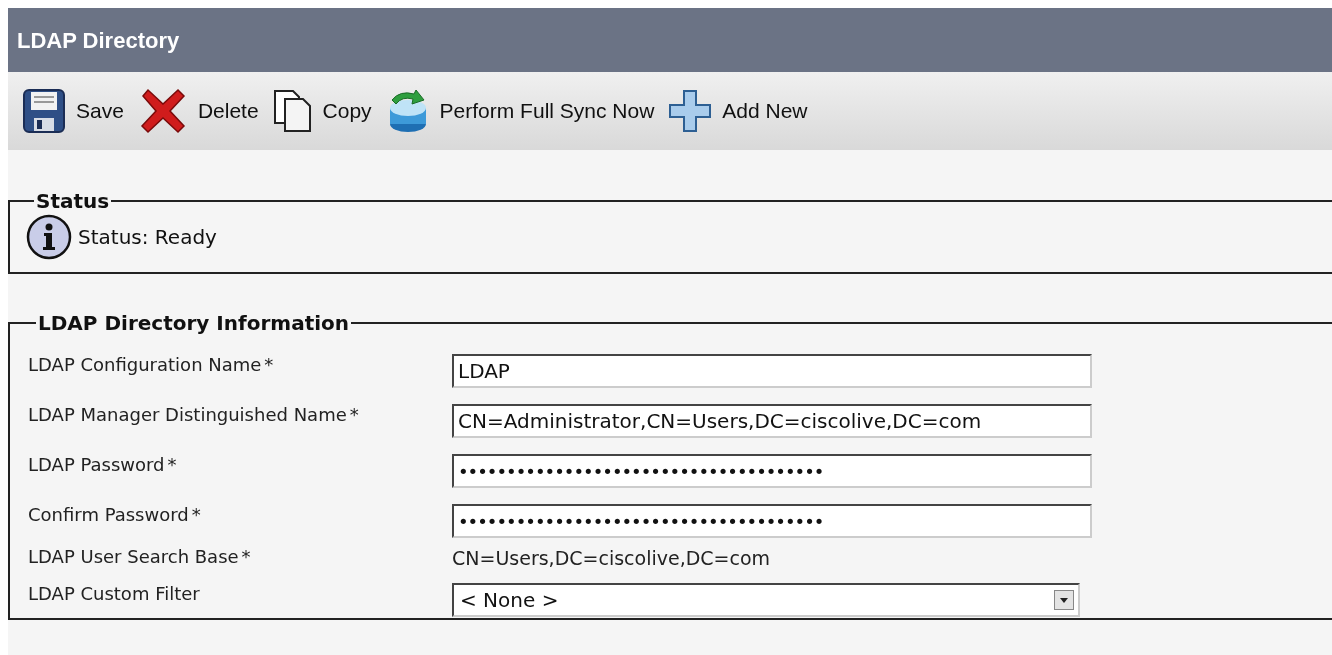  Describe the element at coordinates (98, 40) in the screenshot. I see `window-title: LDAP Directory` at that location.